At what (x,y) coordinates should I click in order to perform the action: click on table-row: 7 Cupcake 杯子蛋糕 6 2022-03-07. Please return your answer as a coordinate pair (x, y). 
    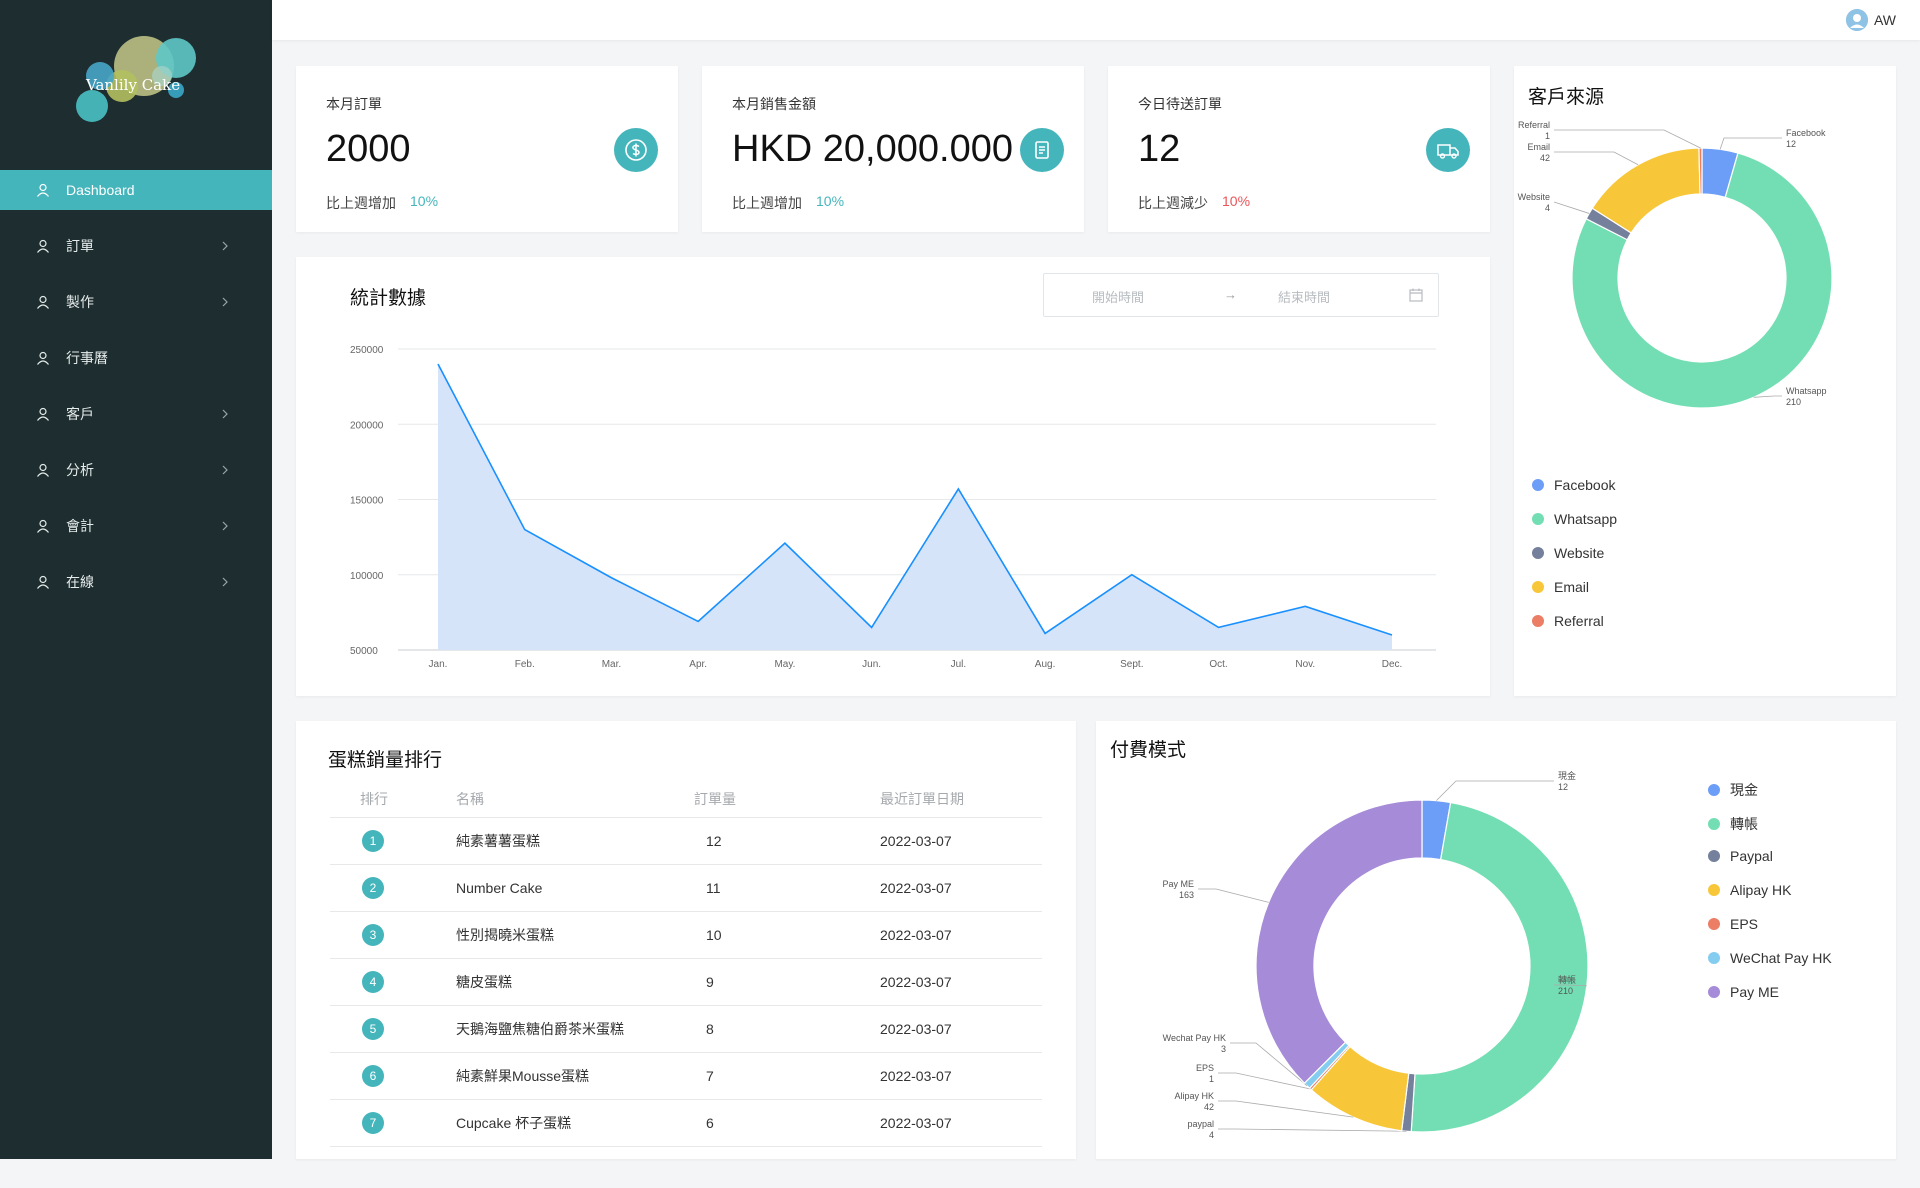
    Looking at the image, I should click on (686, 1123).